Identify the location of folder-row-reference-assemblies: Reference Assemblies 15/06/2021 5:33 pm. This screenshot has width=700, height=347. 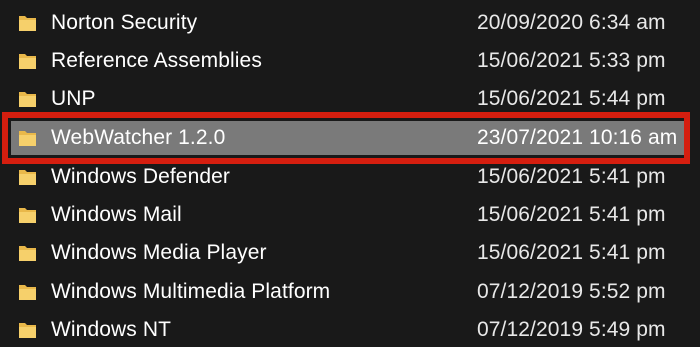
(350, 61).